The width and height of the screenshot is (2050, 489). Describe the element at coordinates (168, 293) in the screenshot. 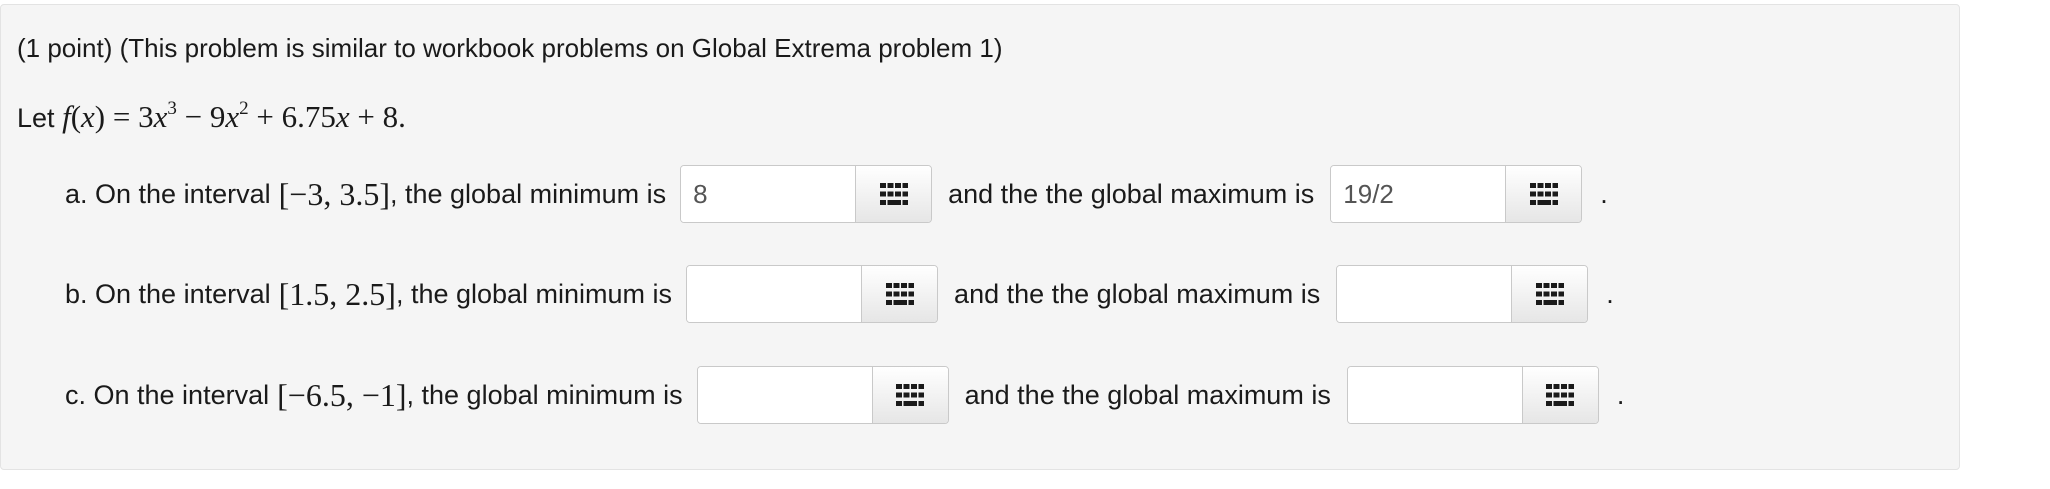

I see `part-b-prefix: b. On the interval` at that location.